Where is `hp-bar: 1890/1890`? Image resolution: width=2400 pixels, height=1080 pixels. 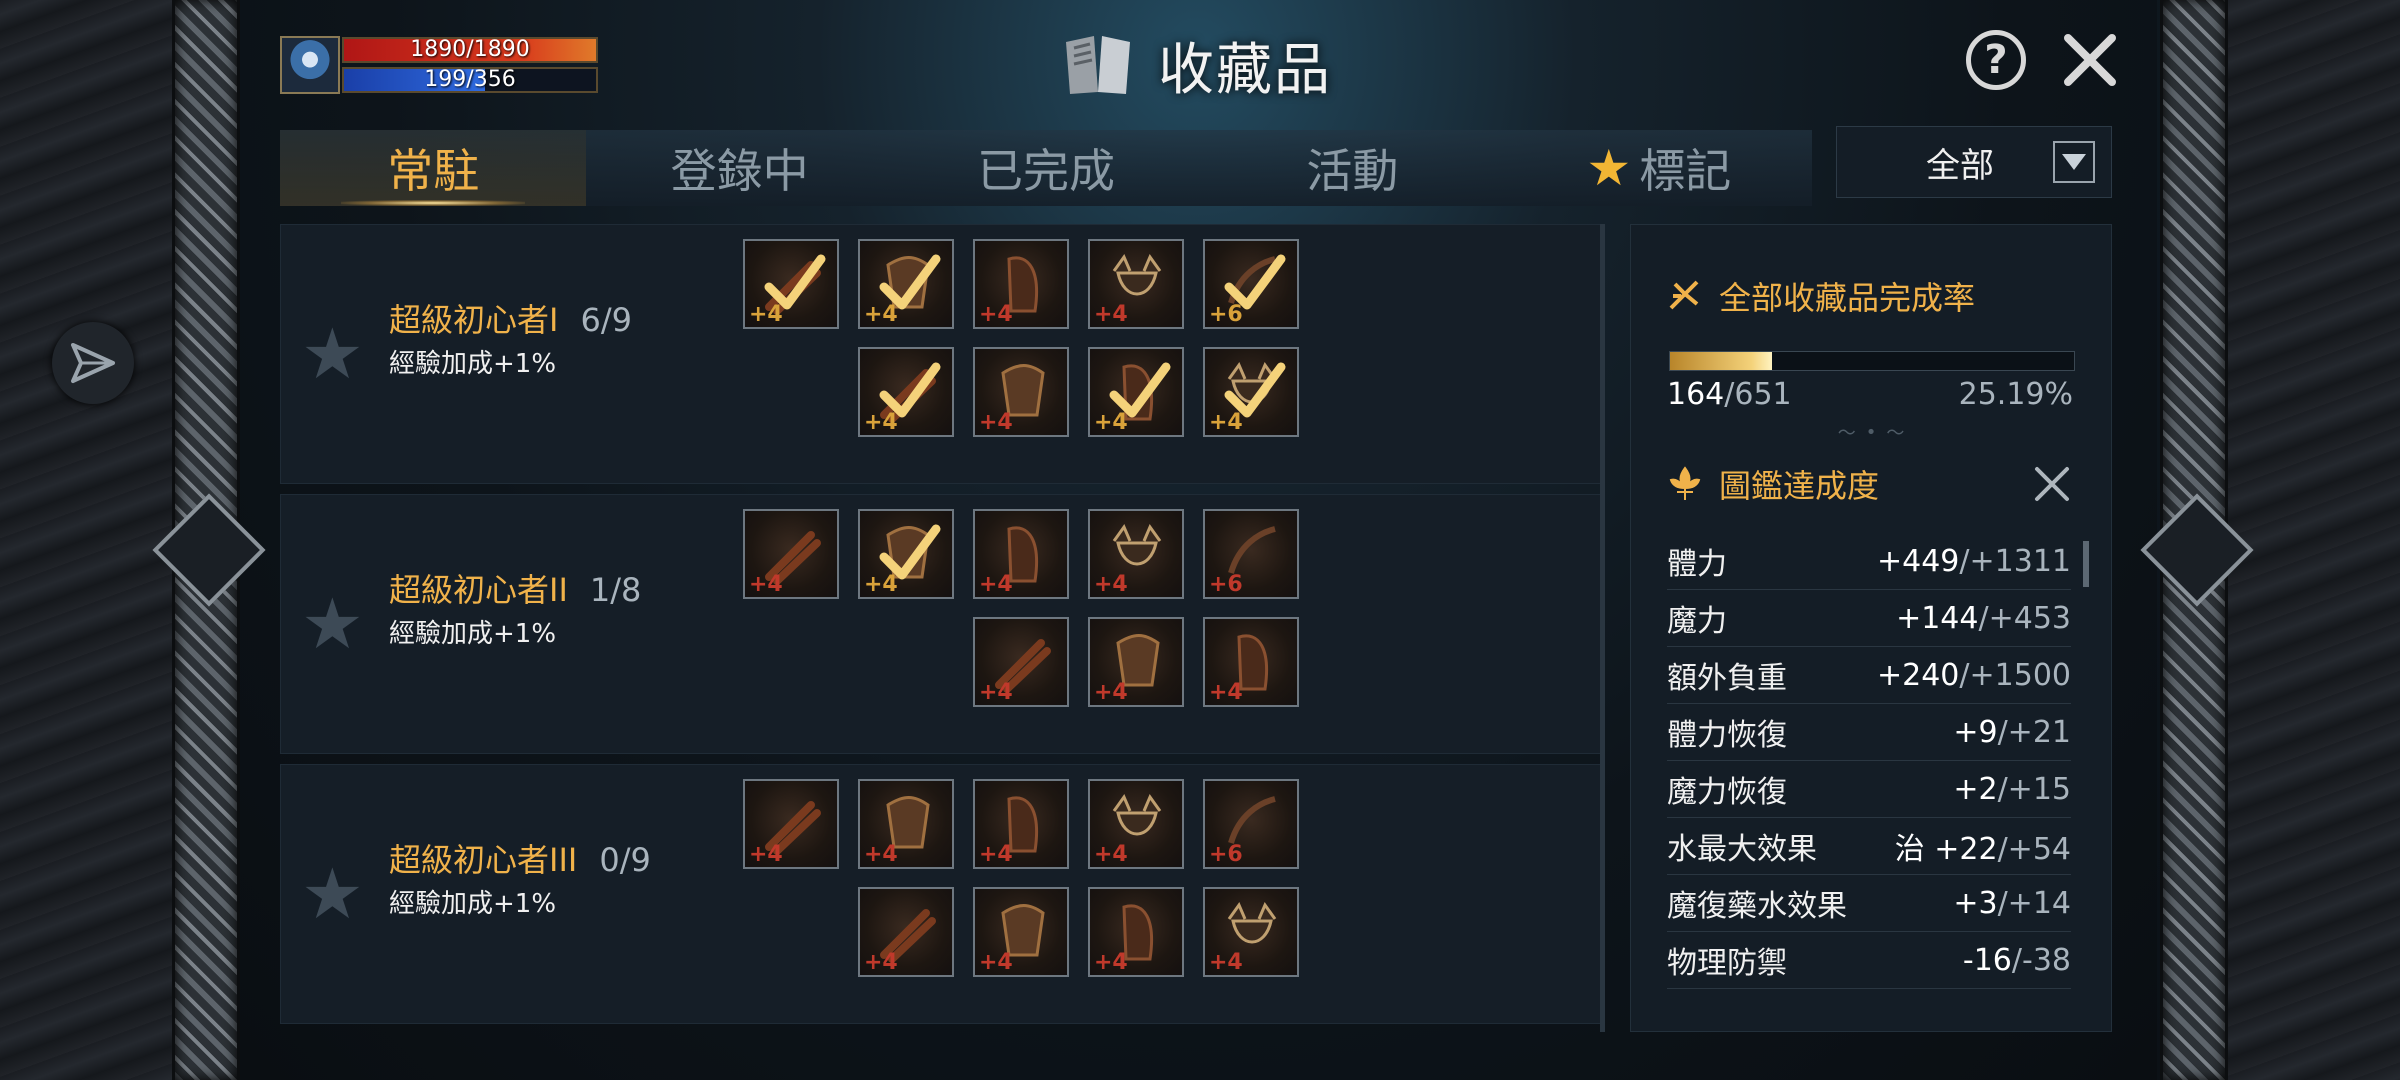 hp-bar: 1890/1890 is located at coordinates (470, 50).